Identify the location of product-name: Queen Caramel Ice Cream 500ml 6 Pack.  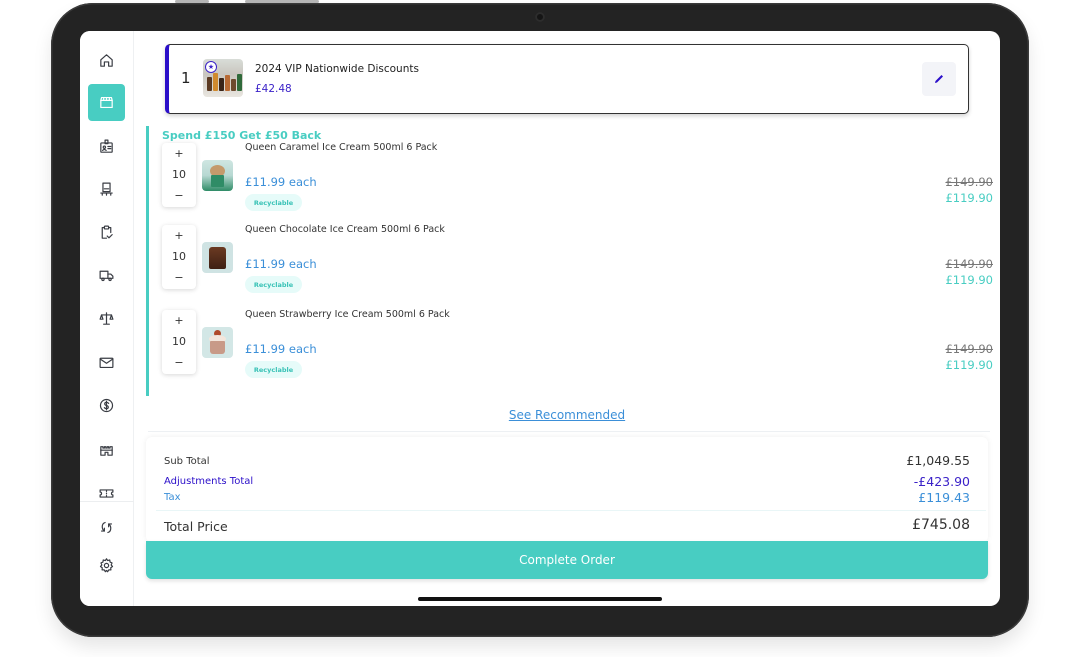
(341, 147).